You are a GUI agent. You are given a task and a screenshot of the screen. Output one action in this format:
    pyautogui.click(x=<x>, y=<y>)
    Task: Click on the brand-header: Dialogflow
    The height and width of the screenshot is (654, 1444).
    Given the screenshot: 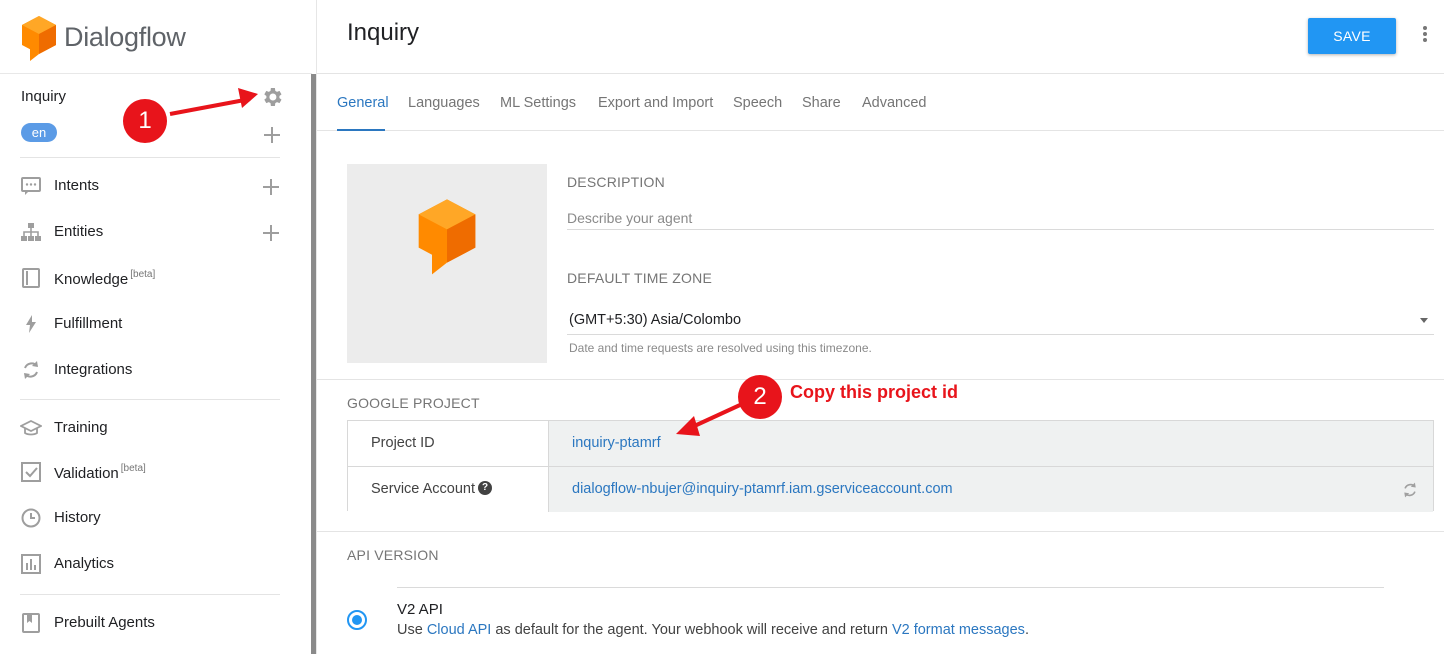 What is the action you would take?
    pyautogui.click(x=156, y=37)
    